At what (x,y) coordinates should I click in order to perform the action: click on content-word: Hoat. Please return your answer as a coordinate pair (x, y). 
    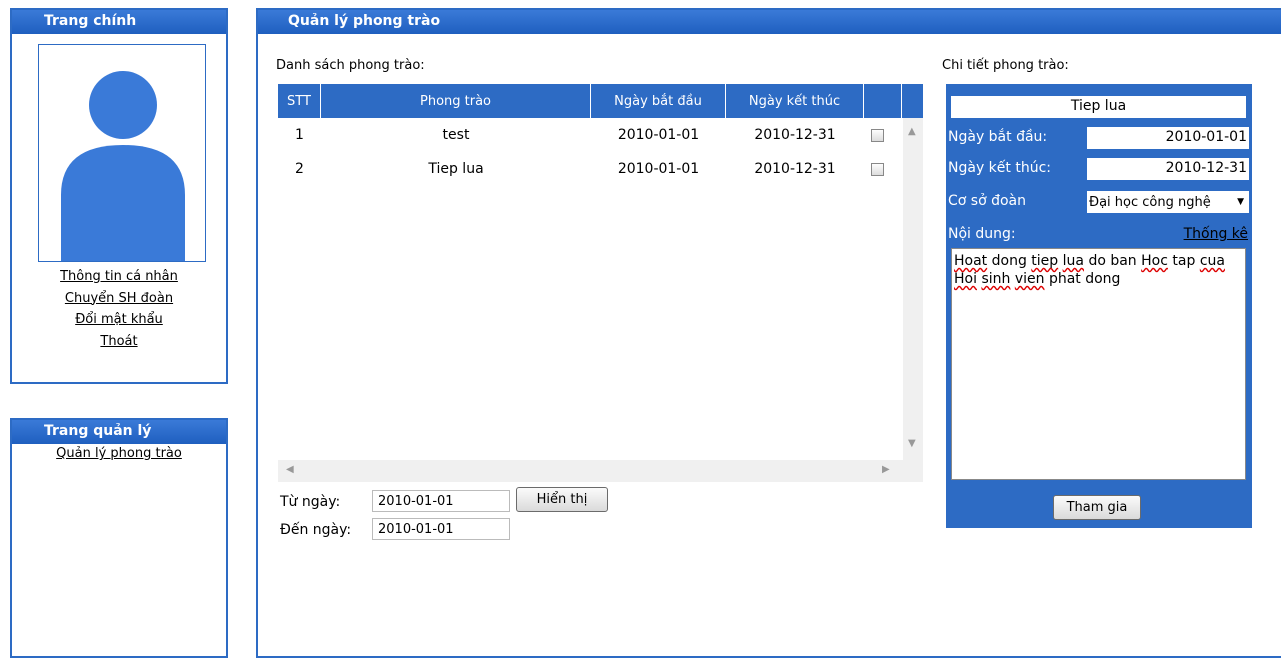
    Looking at the image, I should click on (971, 261).